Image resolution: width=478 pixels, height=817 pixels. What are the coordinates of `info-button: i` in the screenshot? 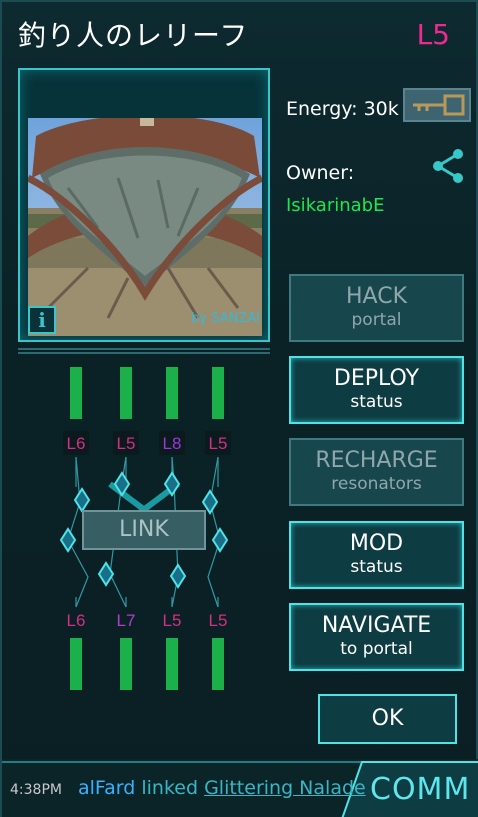 It's located at (42, 320).